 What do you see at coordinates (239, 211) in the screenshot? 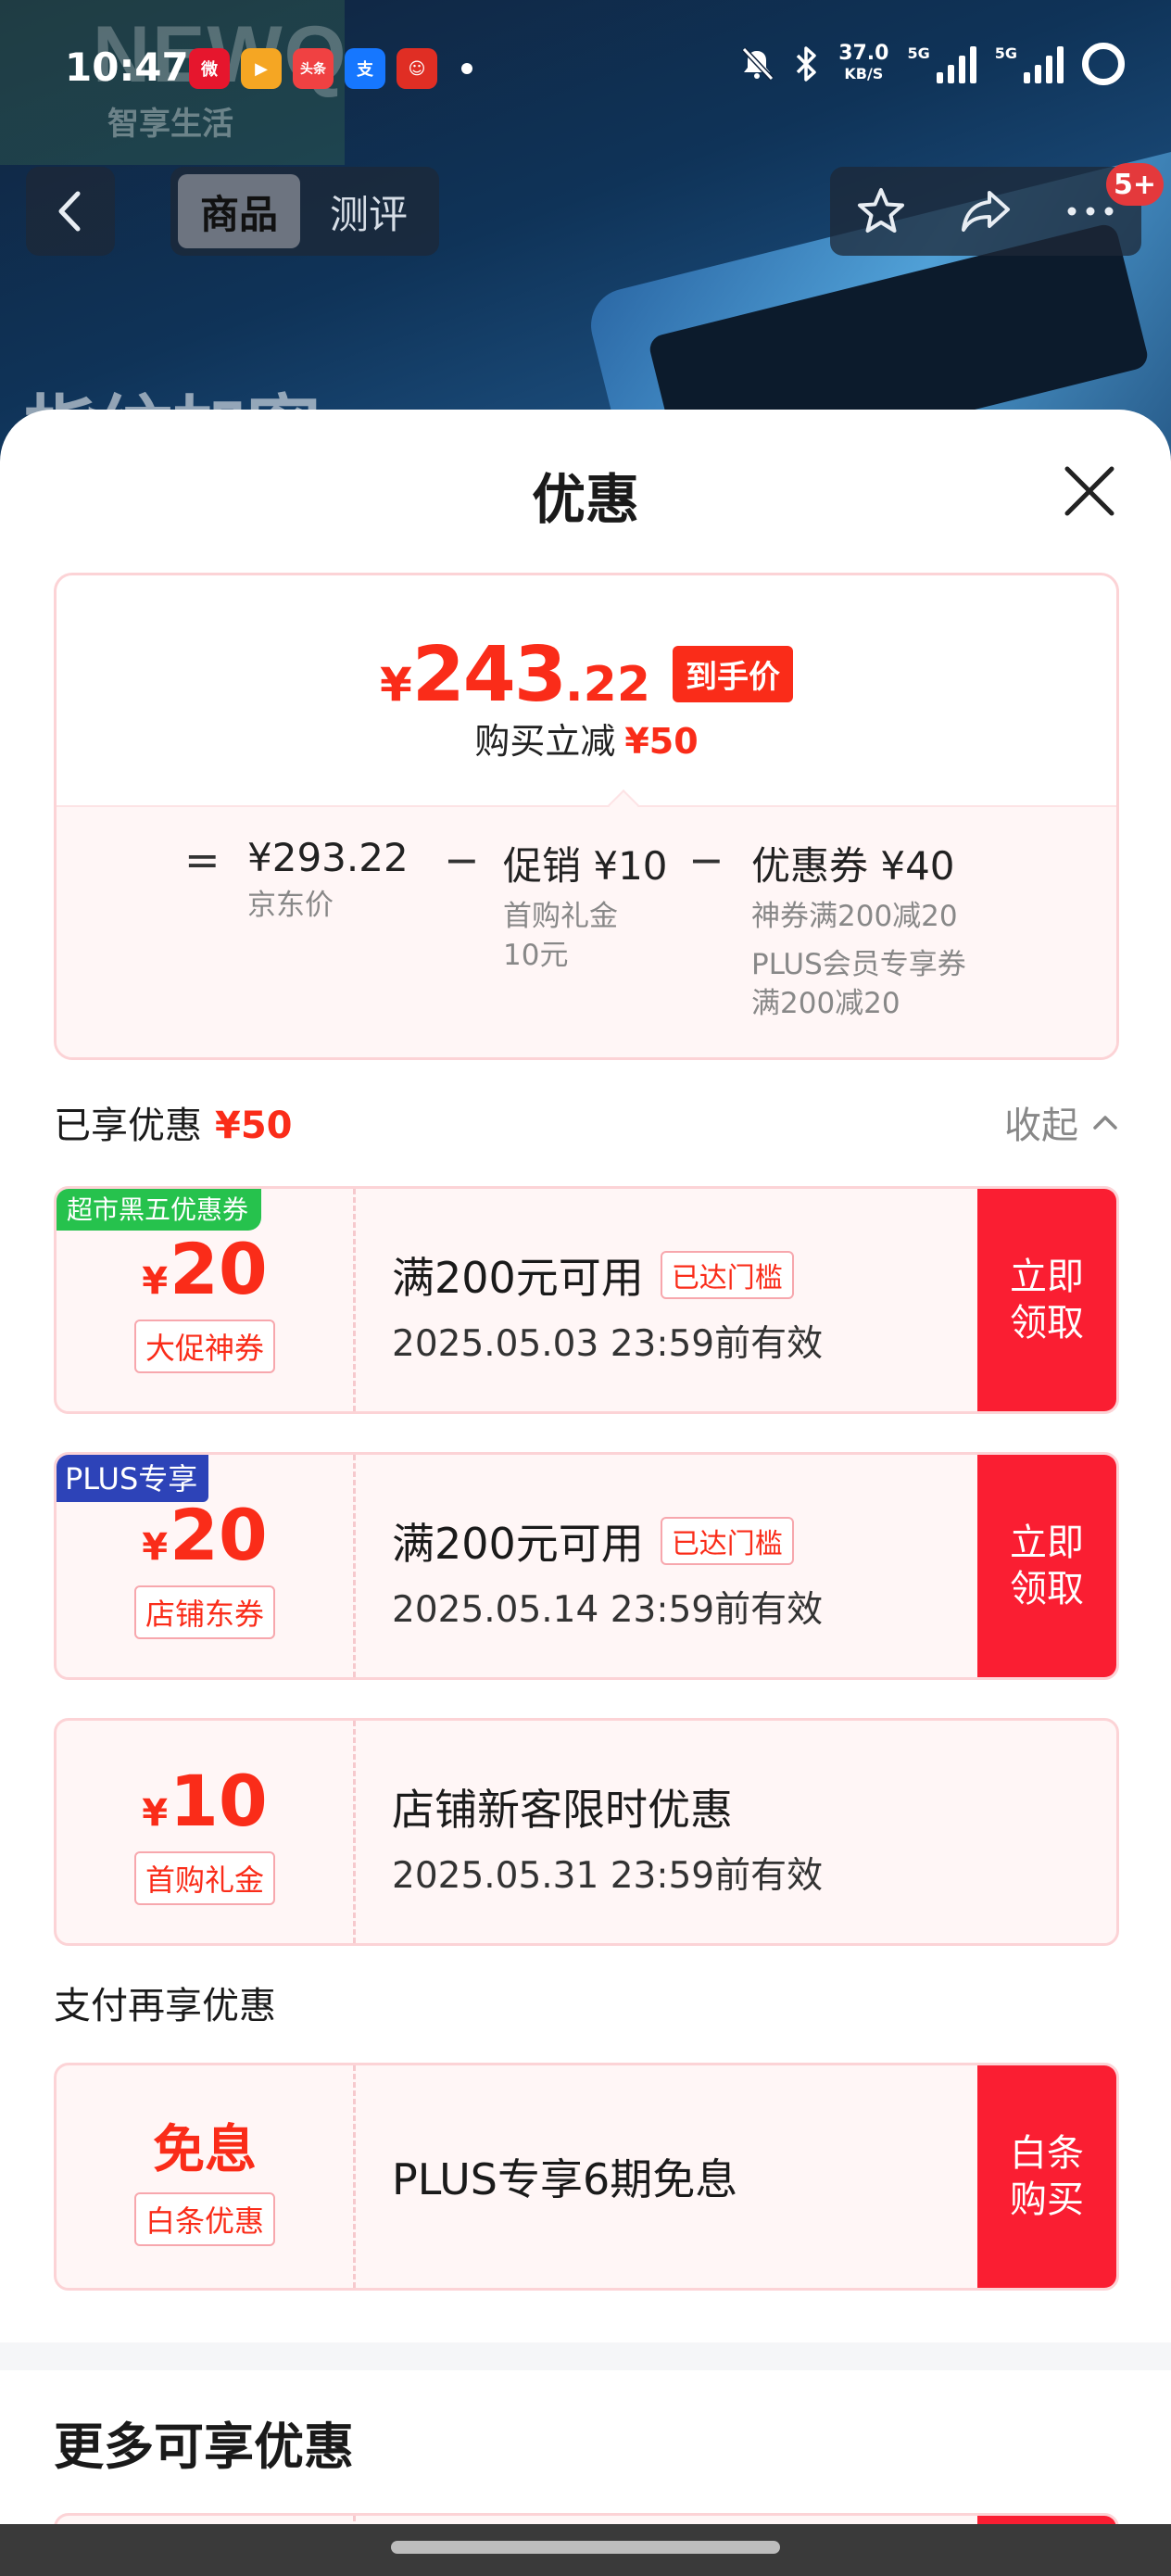
I see `tab-product: 商品` at bounding box center [239, 211].